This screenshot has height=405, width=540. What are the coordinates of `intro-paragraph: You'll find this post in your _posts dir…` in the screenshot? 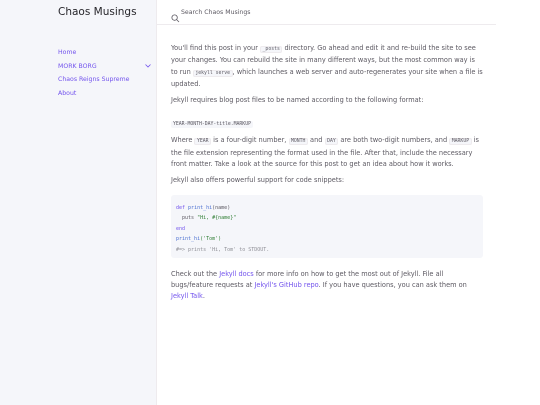 It's located at (327, 66).